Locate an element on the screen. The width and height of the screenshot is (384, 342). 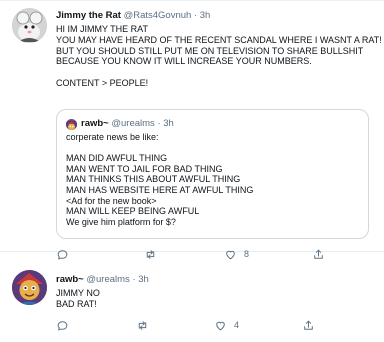
quote-header: rawb~ @urealms · 3h is located at coordinates (127, 124).